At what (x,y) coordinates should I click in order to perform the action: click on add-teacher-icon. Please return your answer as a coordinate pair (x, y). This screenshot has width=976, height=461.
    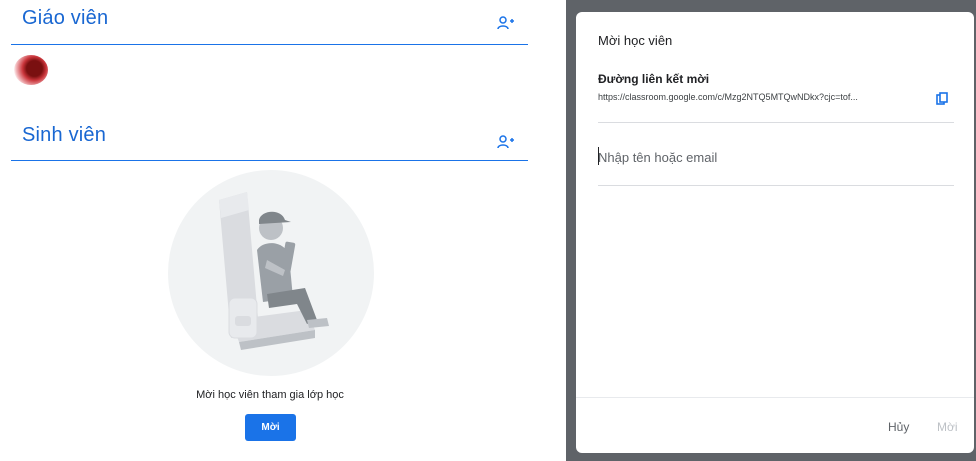
    Looking at the image, I should click on (506, 23).